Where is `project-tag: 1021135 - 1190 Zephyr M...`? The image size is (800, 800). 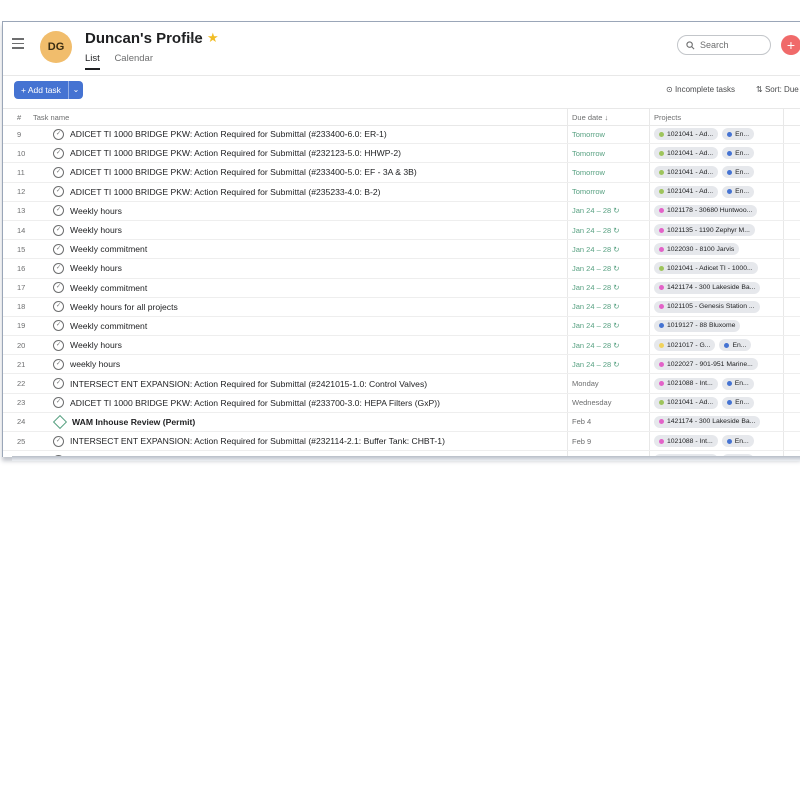
project-tag: 1021135 - 1190 Zephyr M... is located at coordinates (704, 230).